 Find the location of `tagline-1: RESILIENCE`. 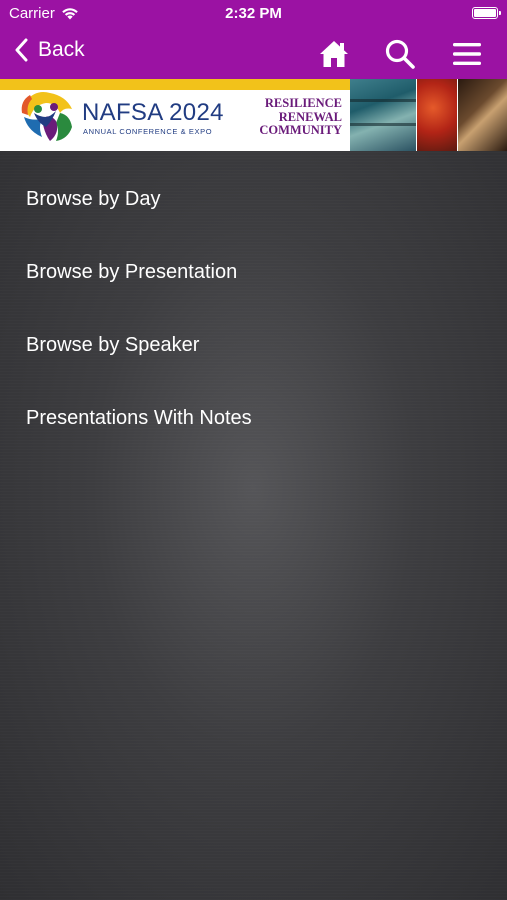

tagline-1: RESILIENCE is located at coordinates (303, 103).